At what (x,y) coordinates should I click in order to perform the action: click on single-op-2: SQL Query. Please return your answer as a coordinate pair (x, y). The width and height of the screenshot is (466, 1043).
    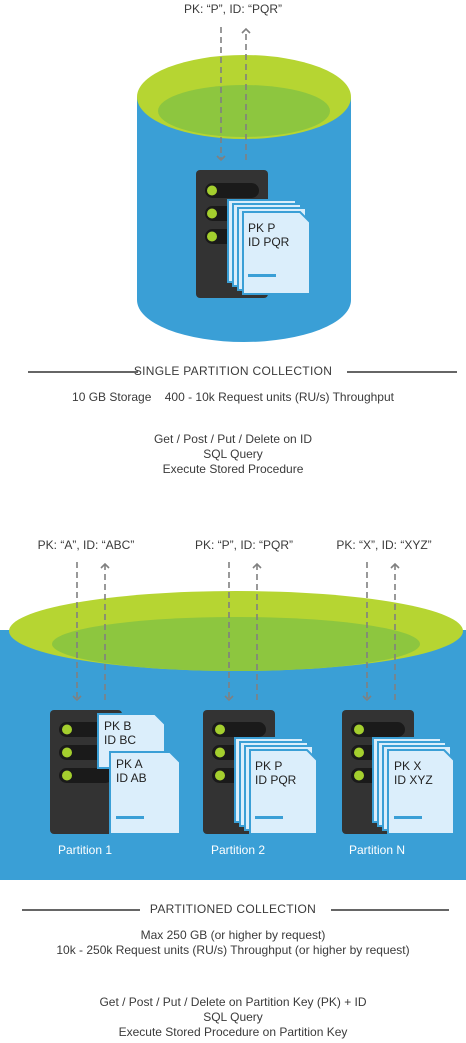
    Looking at the image, I should click on (233, 454).